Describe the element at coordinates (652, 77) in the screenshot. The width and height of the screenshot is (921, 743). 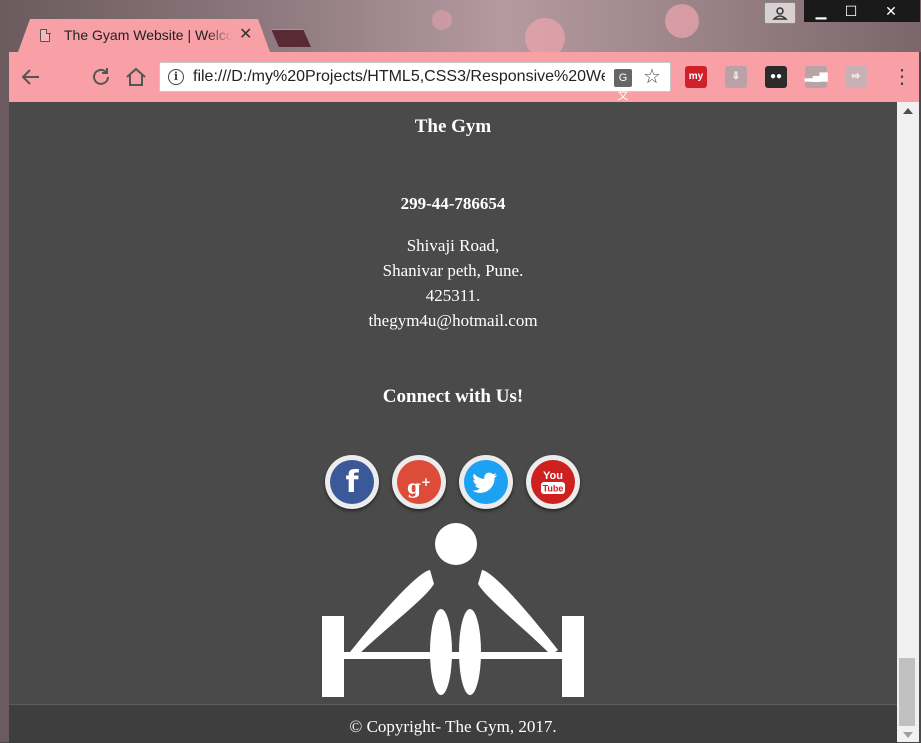
I see `star-icon: ☆` at that location.